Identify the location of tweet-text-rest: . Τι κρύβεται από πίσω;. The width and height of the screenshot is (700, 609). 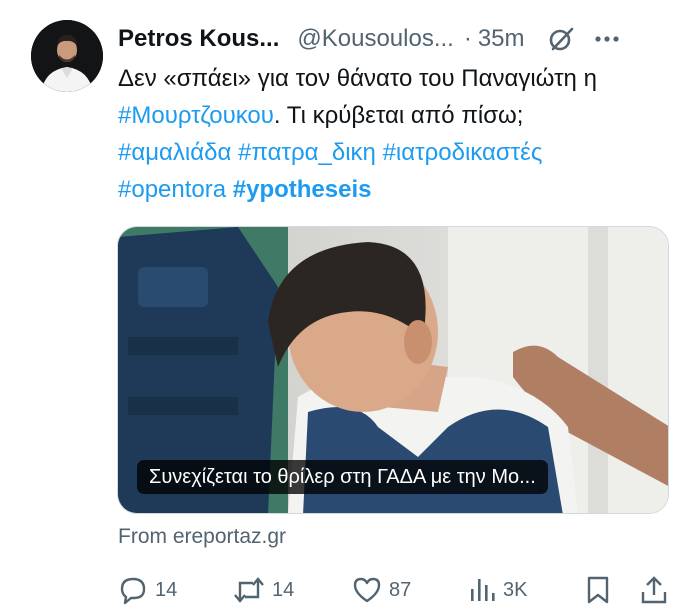
(398, 115).